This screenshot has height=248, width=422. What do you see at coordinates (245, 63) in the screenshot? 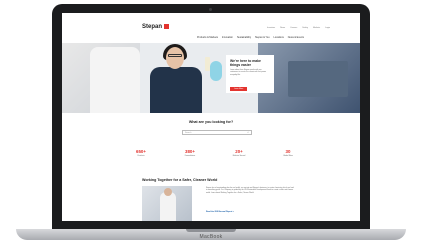
I see `hero-title: We're here to make things easier` at bounding box center [245, 63].